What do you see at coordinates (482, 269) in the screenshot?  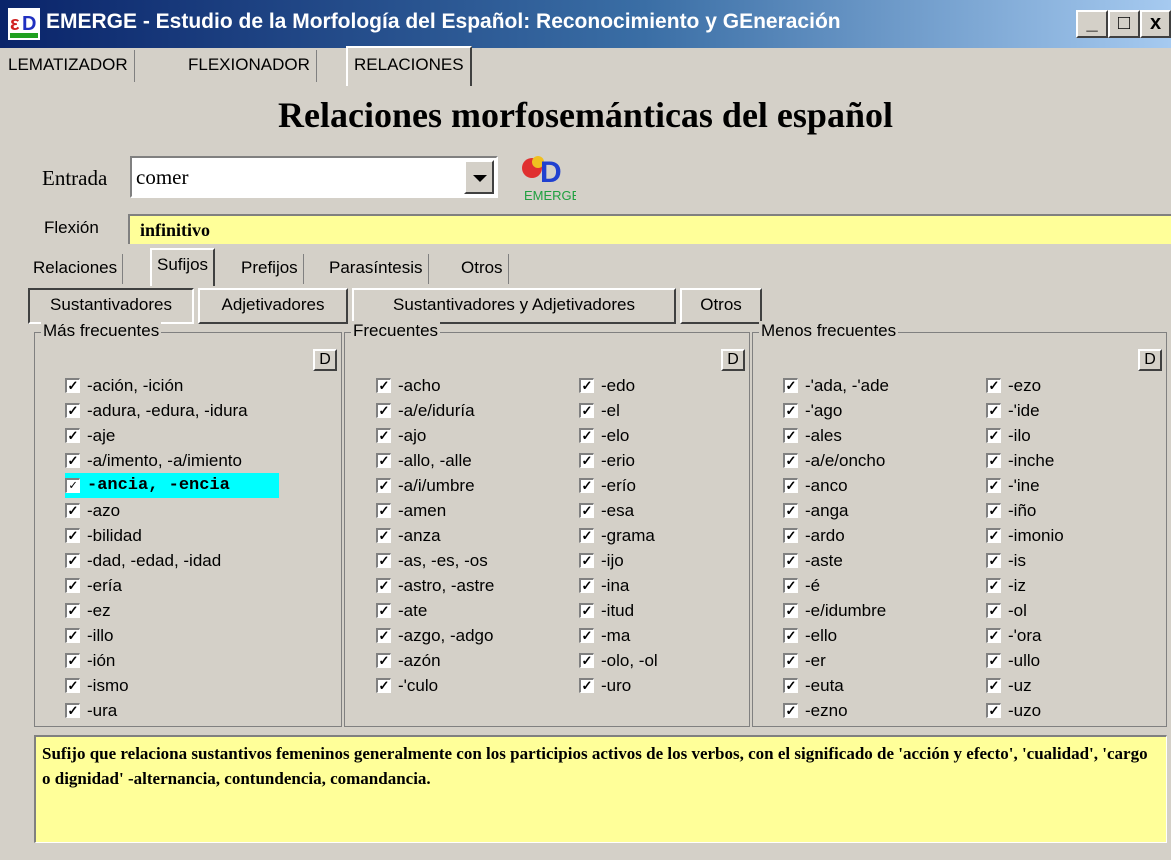 I see `subtab-otros: Otros` at bounding box center [482, 269].